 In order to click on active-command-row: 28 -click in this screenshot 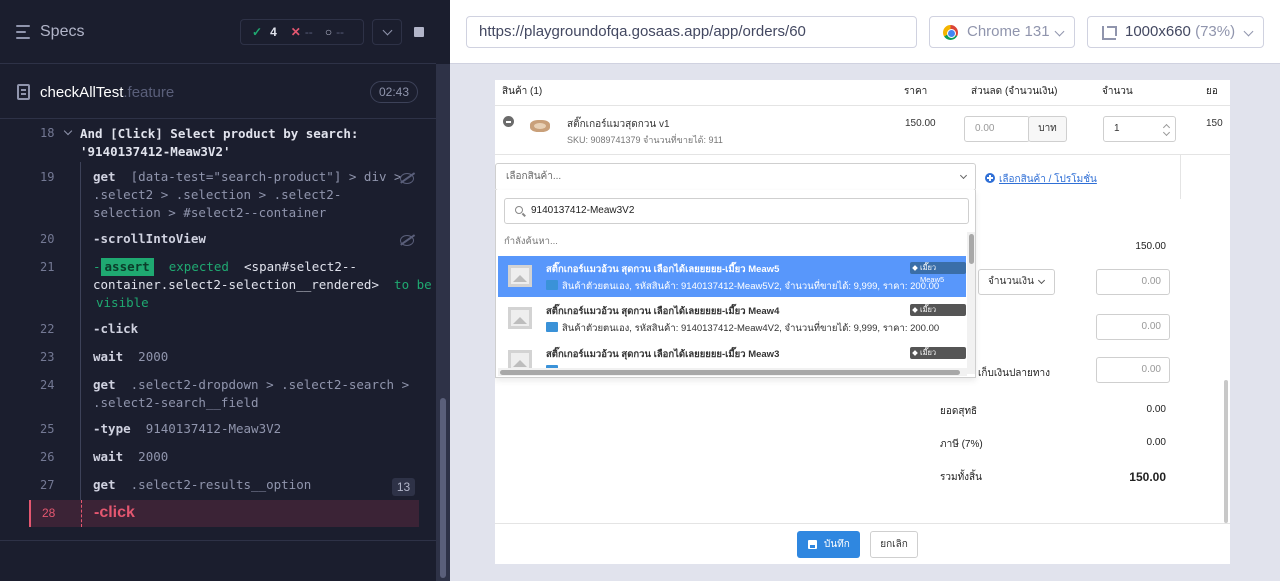, I will do `click(224, 513)`.